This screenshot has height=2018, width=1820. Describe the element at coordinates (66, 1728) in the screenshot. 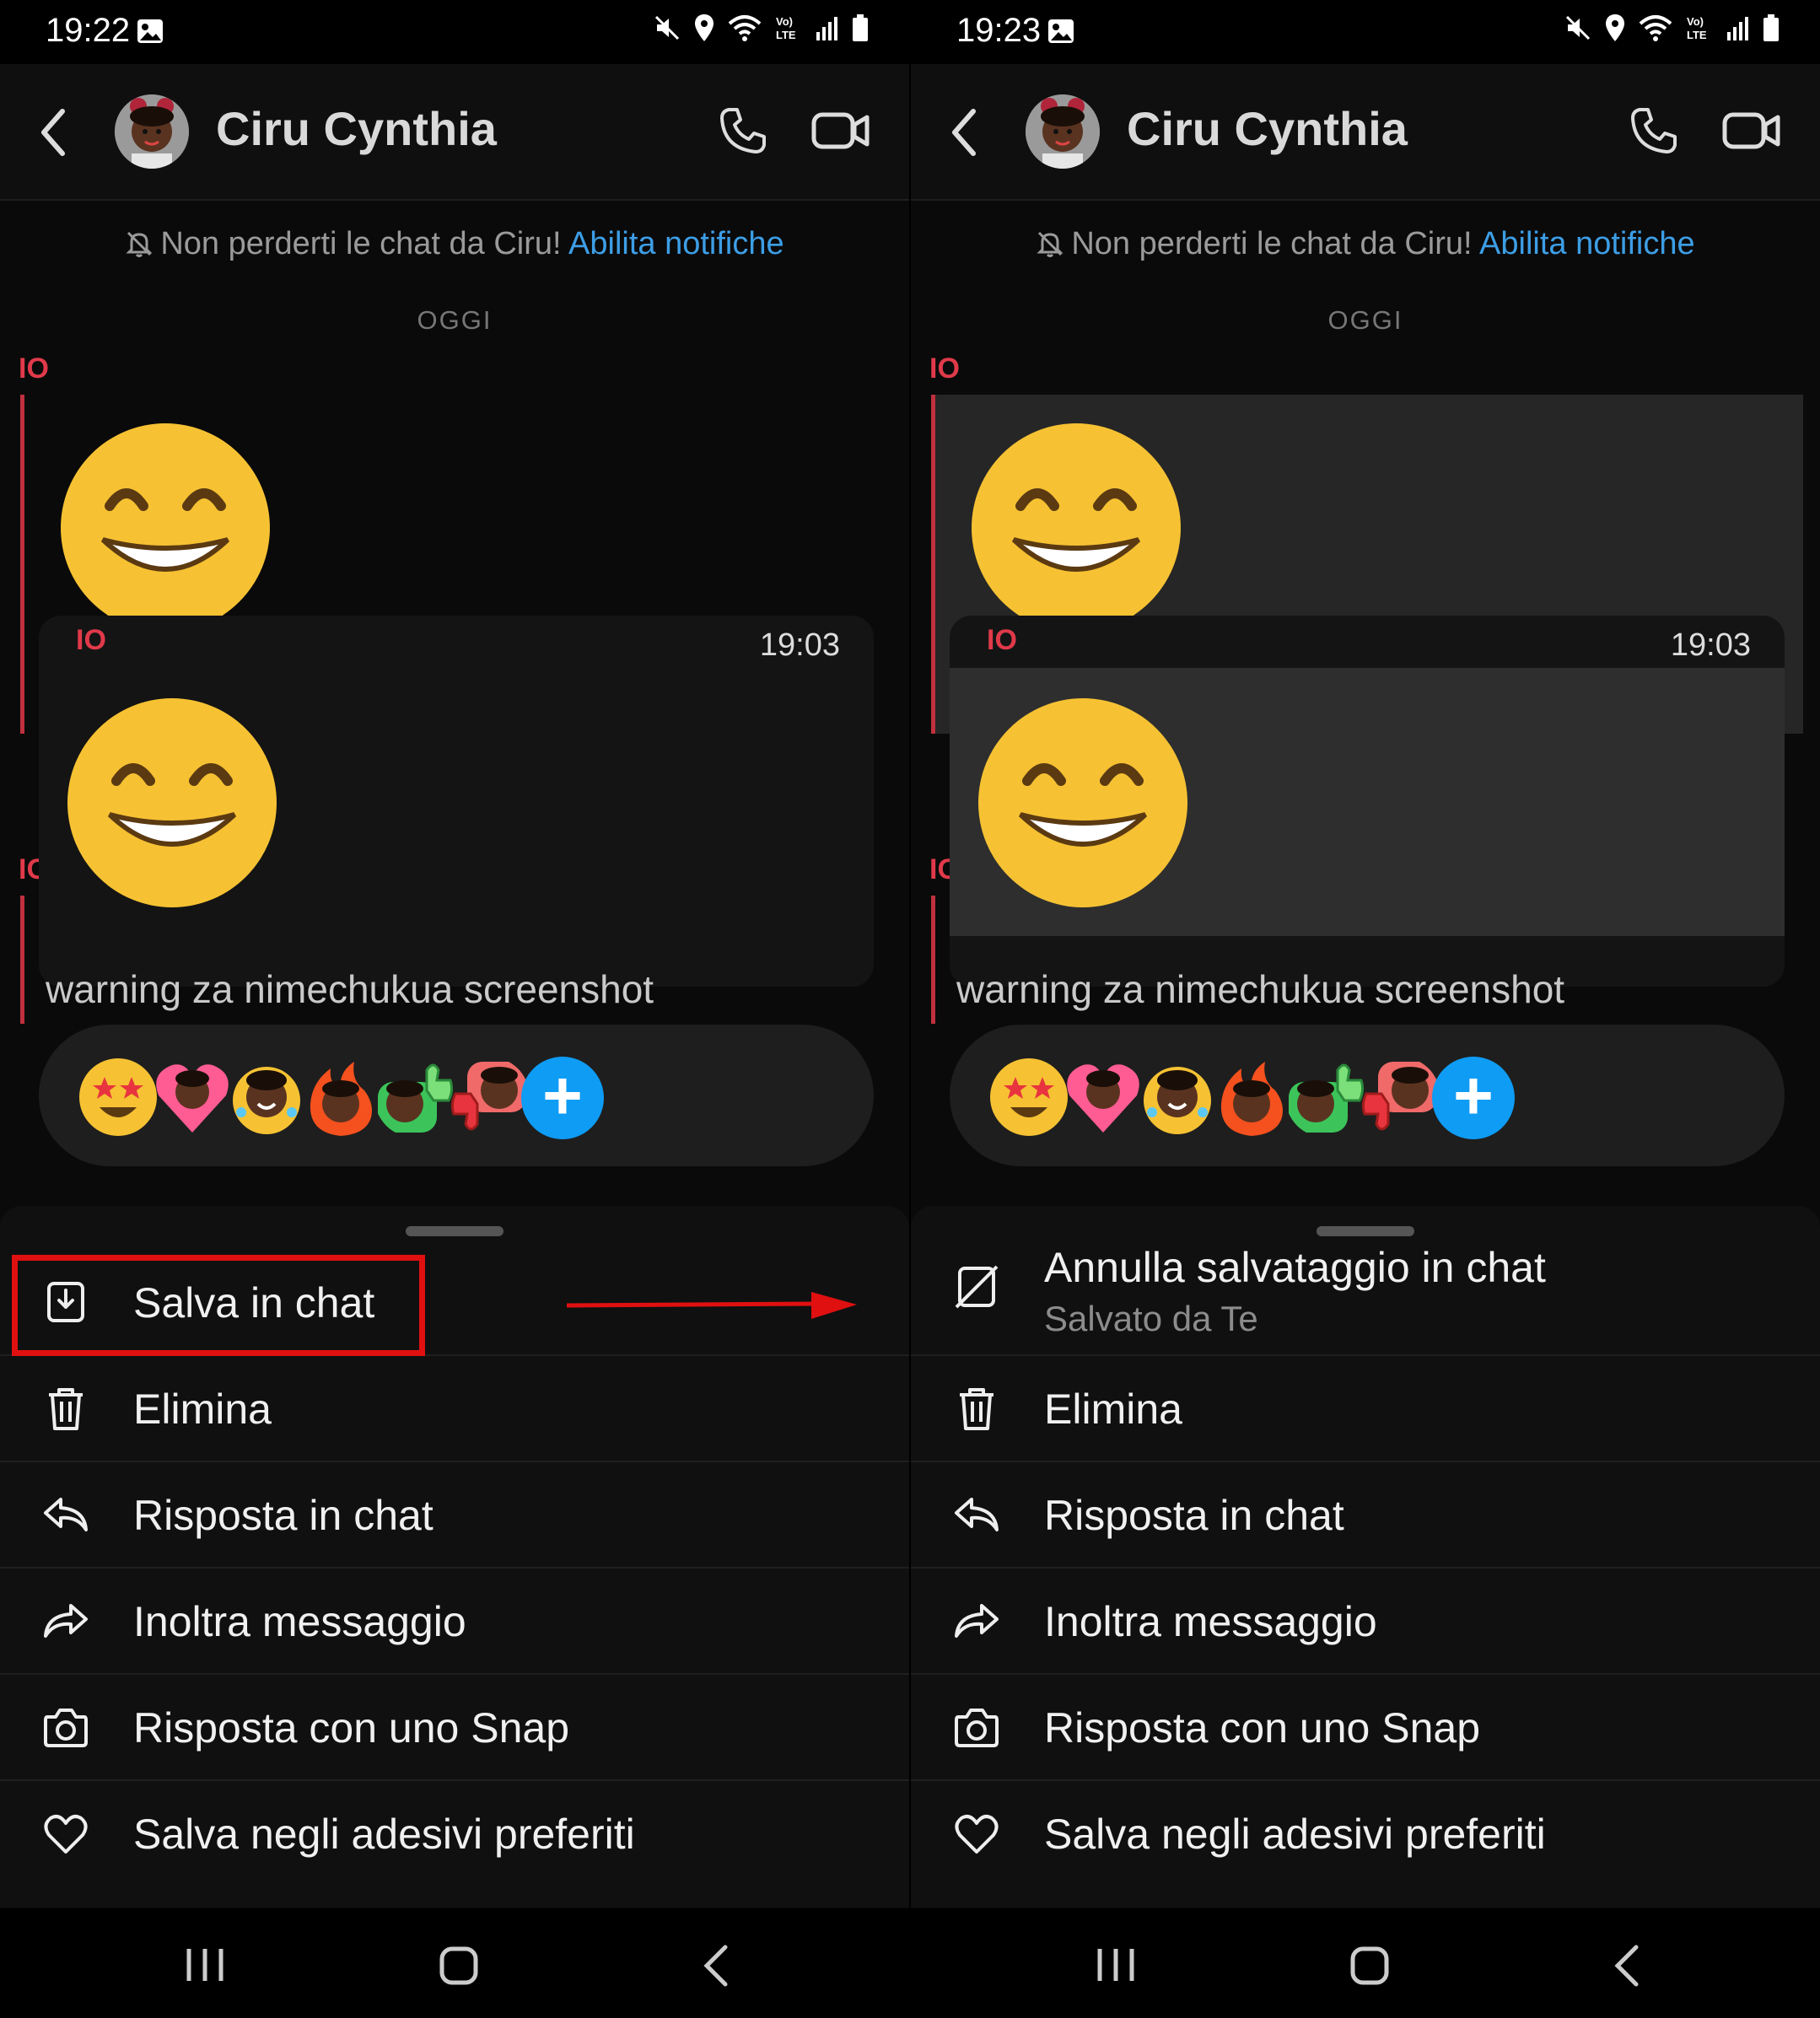

I see `camera-icon` at that location.